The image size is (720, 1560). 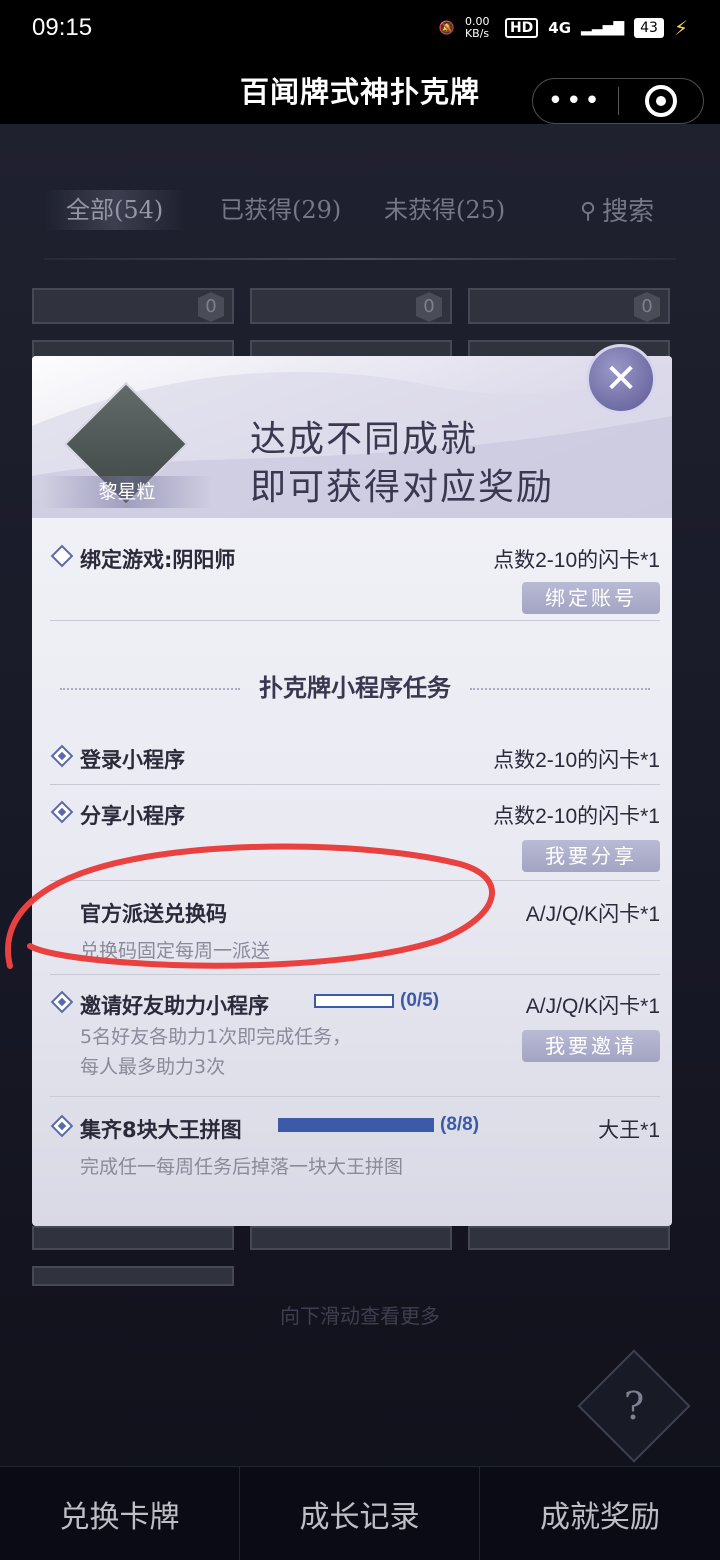 I want to click on puzzle-progress-text: (8/8), so click(x=460, y=1124).